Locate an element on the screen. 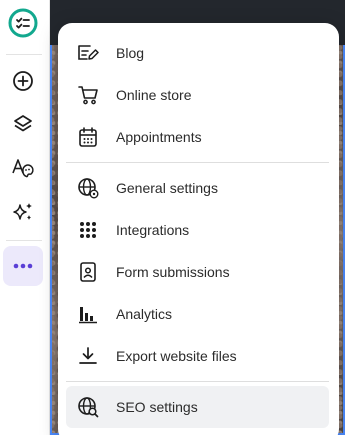  menu-item-label: SEO settings is located at coordinates (157, 407).